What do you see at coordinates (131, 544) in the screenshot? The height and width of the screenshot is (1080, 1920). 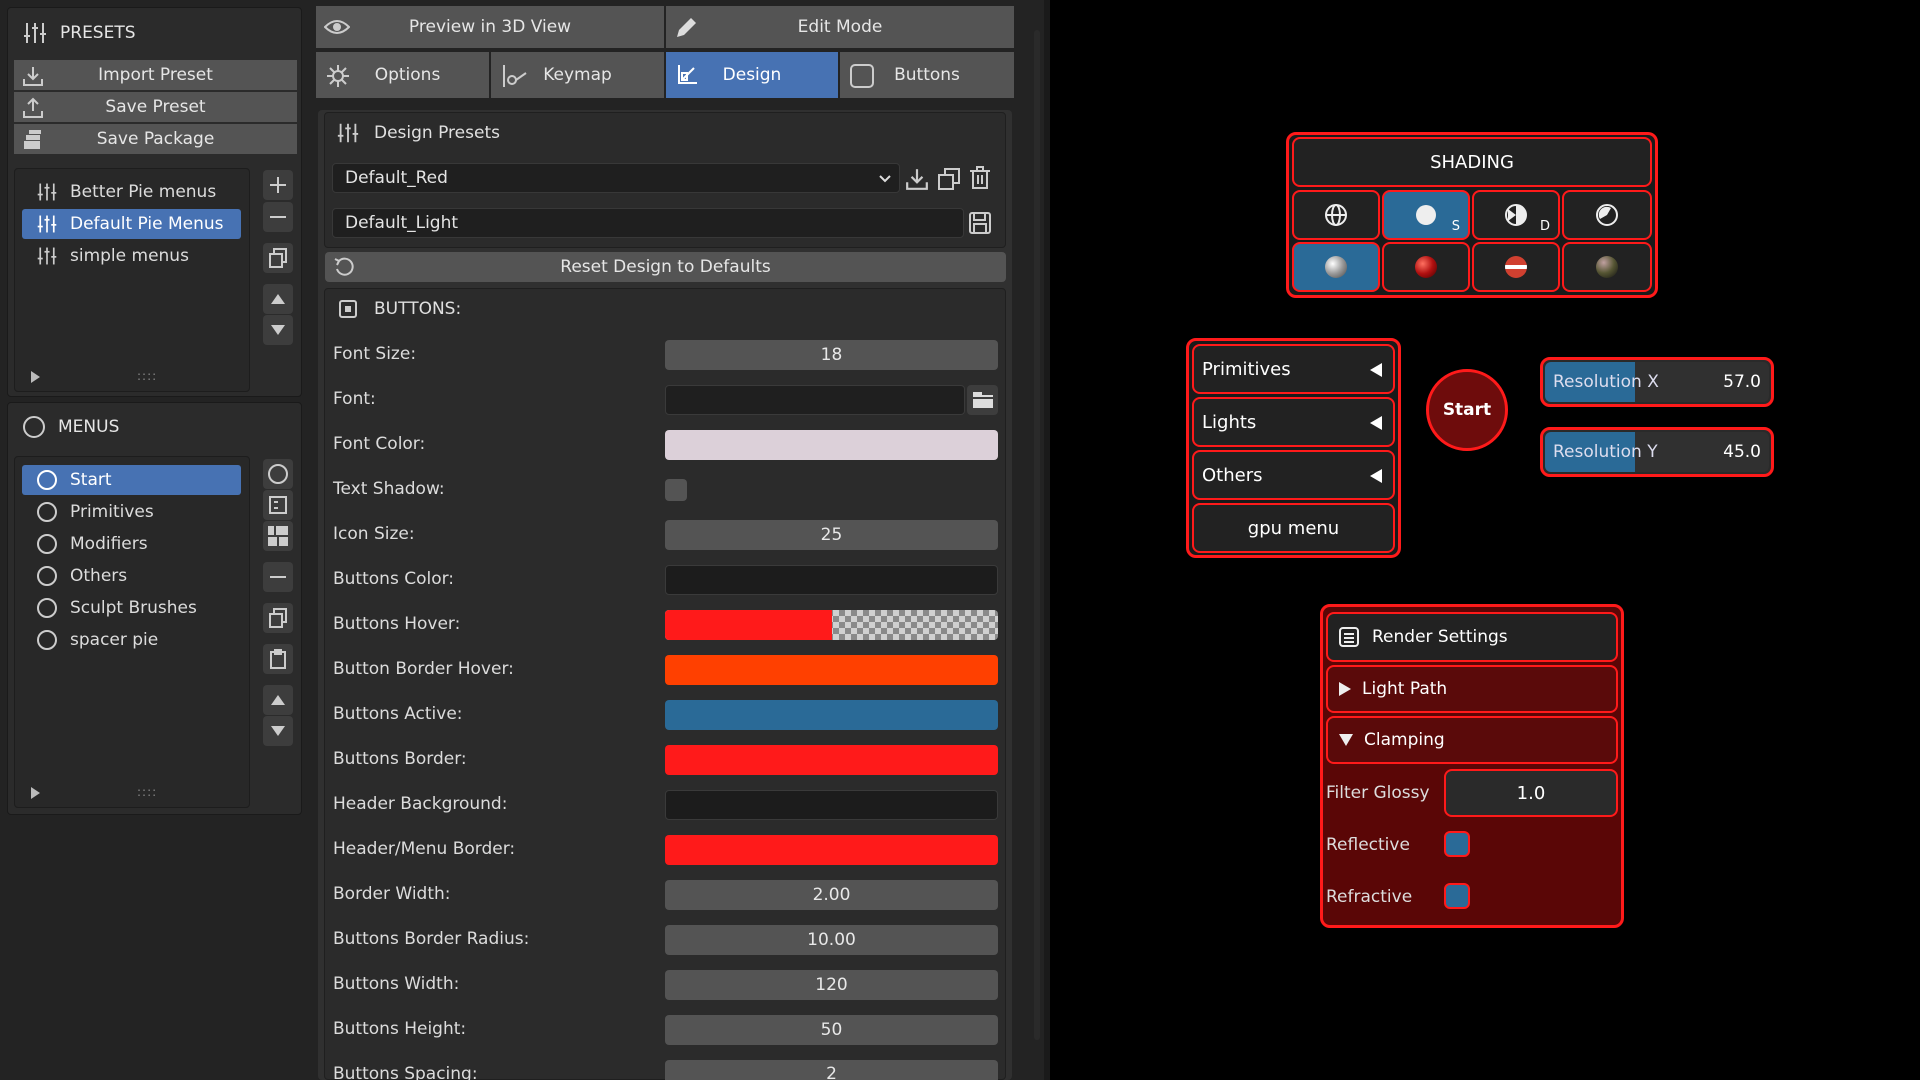 I see `list-item: Modifiers` at bounding box center [131, 544].